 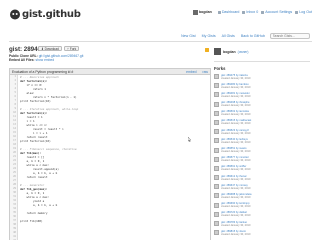 What do you see at coordinates (191, 72) in the screenshot?
I see `embed-file-link: embed` at bounding box center [191, 72].